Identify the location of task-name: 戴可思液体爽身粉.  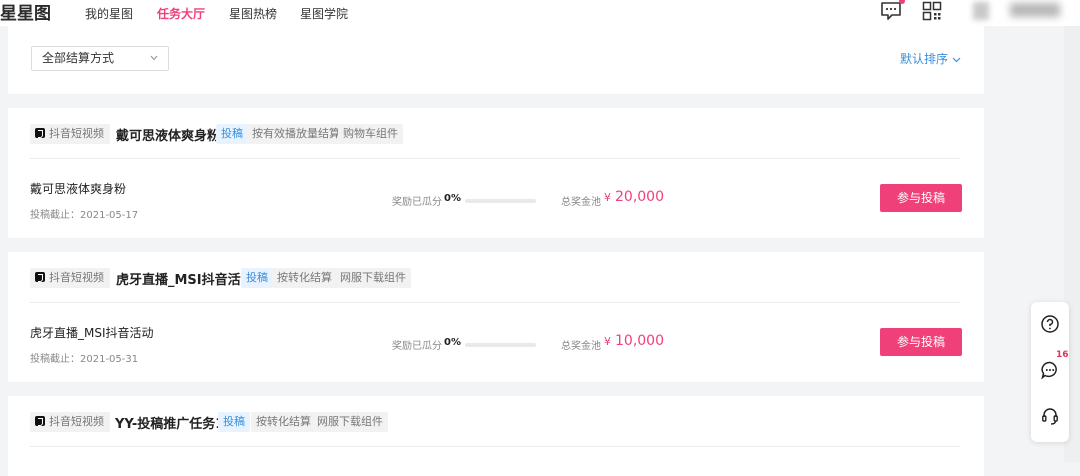
(78, 188).